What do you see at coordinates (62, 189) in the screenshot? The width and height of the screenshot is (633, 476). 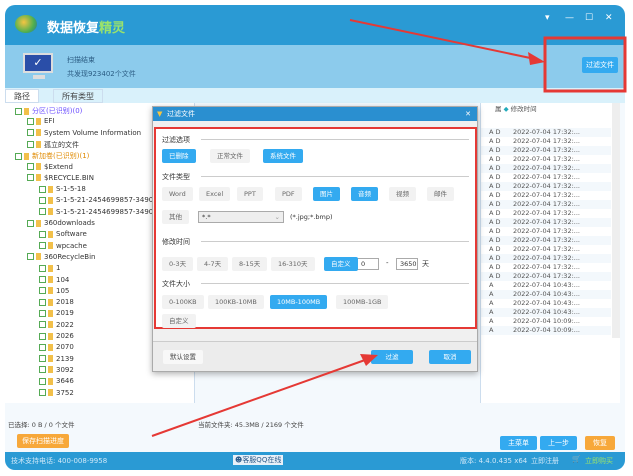 I see `tree-node: S-1-5-18` at bounding box center [62, 189].